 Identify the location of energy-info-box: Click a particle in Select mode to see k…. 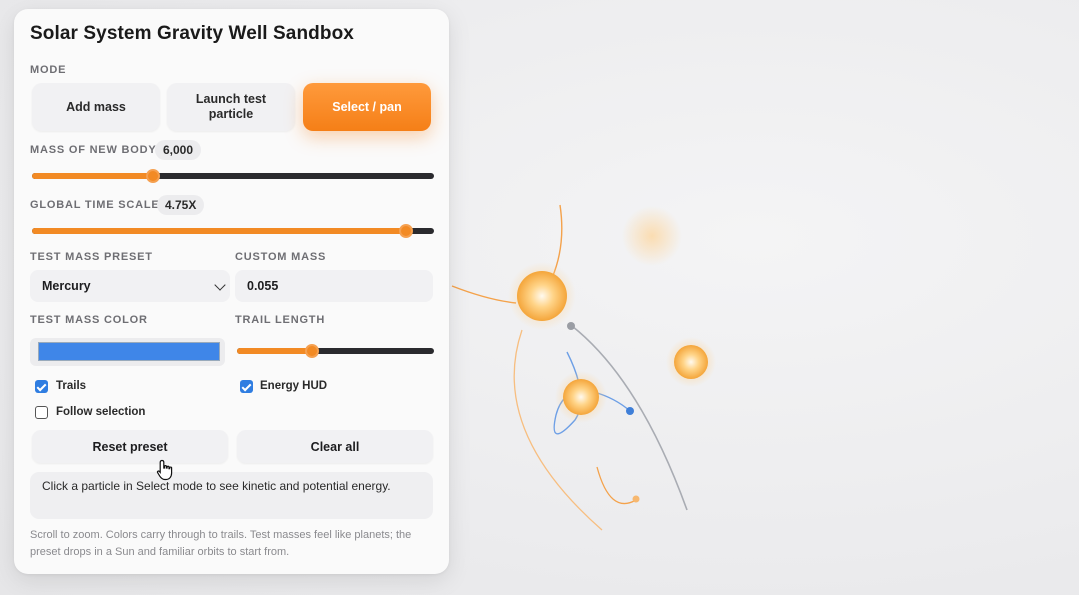
(231, 495).